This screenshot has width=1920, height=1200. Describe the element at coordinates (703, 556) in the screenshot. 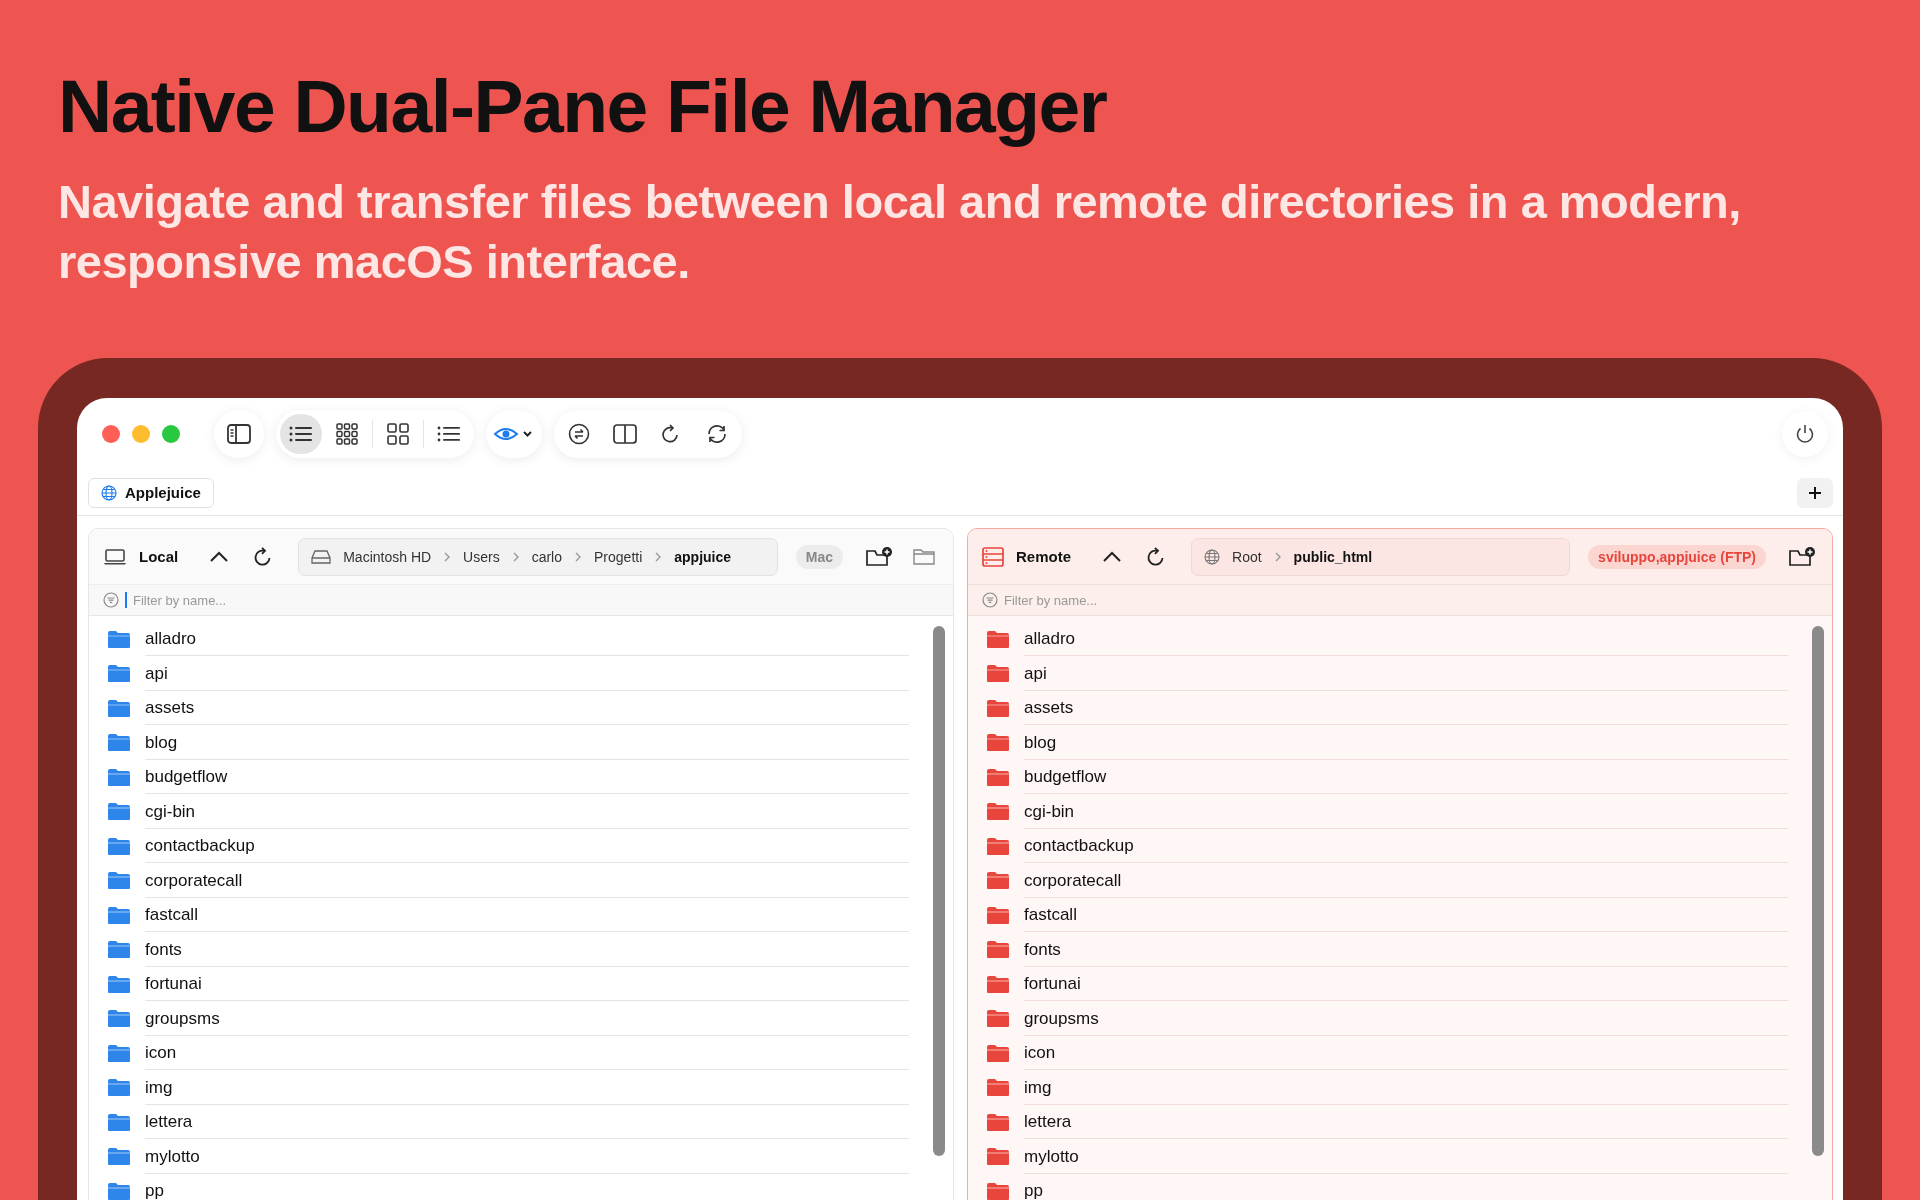

I see `path-segment: appjuice` at that location.